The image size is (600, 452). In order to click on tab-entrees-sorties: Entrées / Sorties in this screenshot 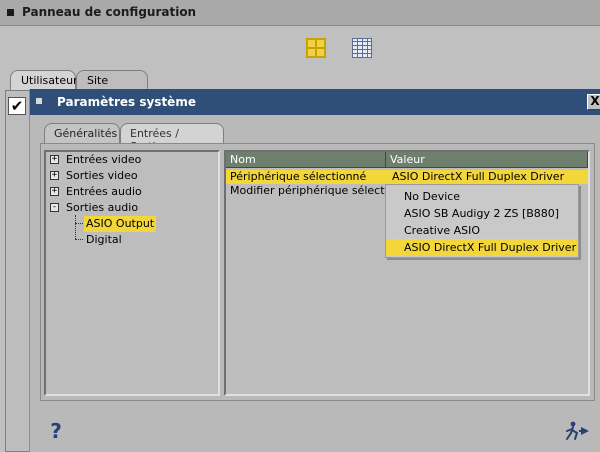, I will do `click(172, 138)`.